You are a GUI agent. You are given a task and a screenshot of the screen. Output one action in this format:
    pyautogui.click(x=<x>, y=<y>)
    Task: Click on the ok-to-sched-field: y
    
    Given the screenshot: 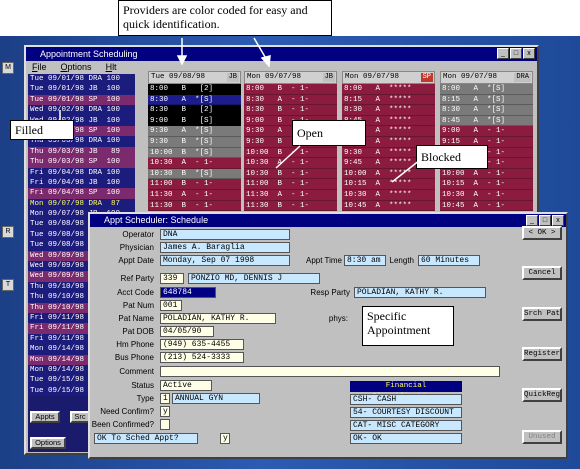 What is the action you would take?
    pyautogui.click(x=225, y=438)
    